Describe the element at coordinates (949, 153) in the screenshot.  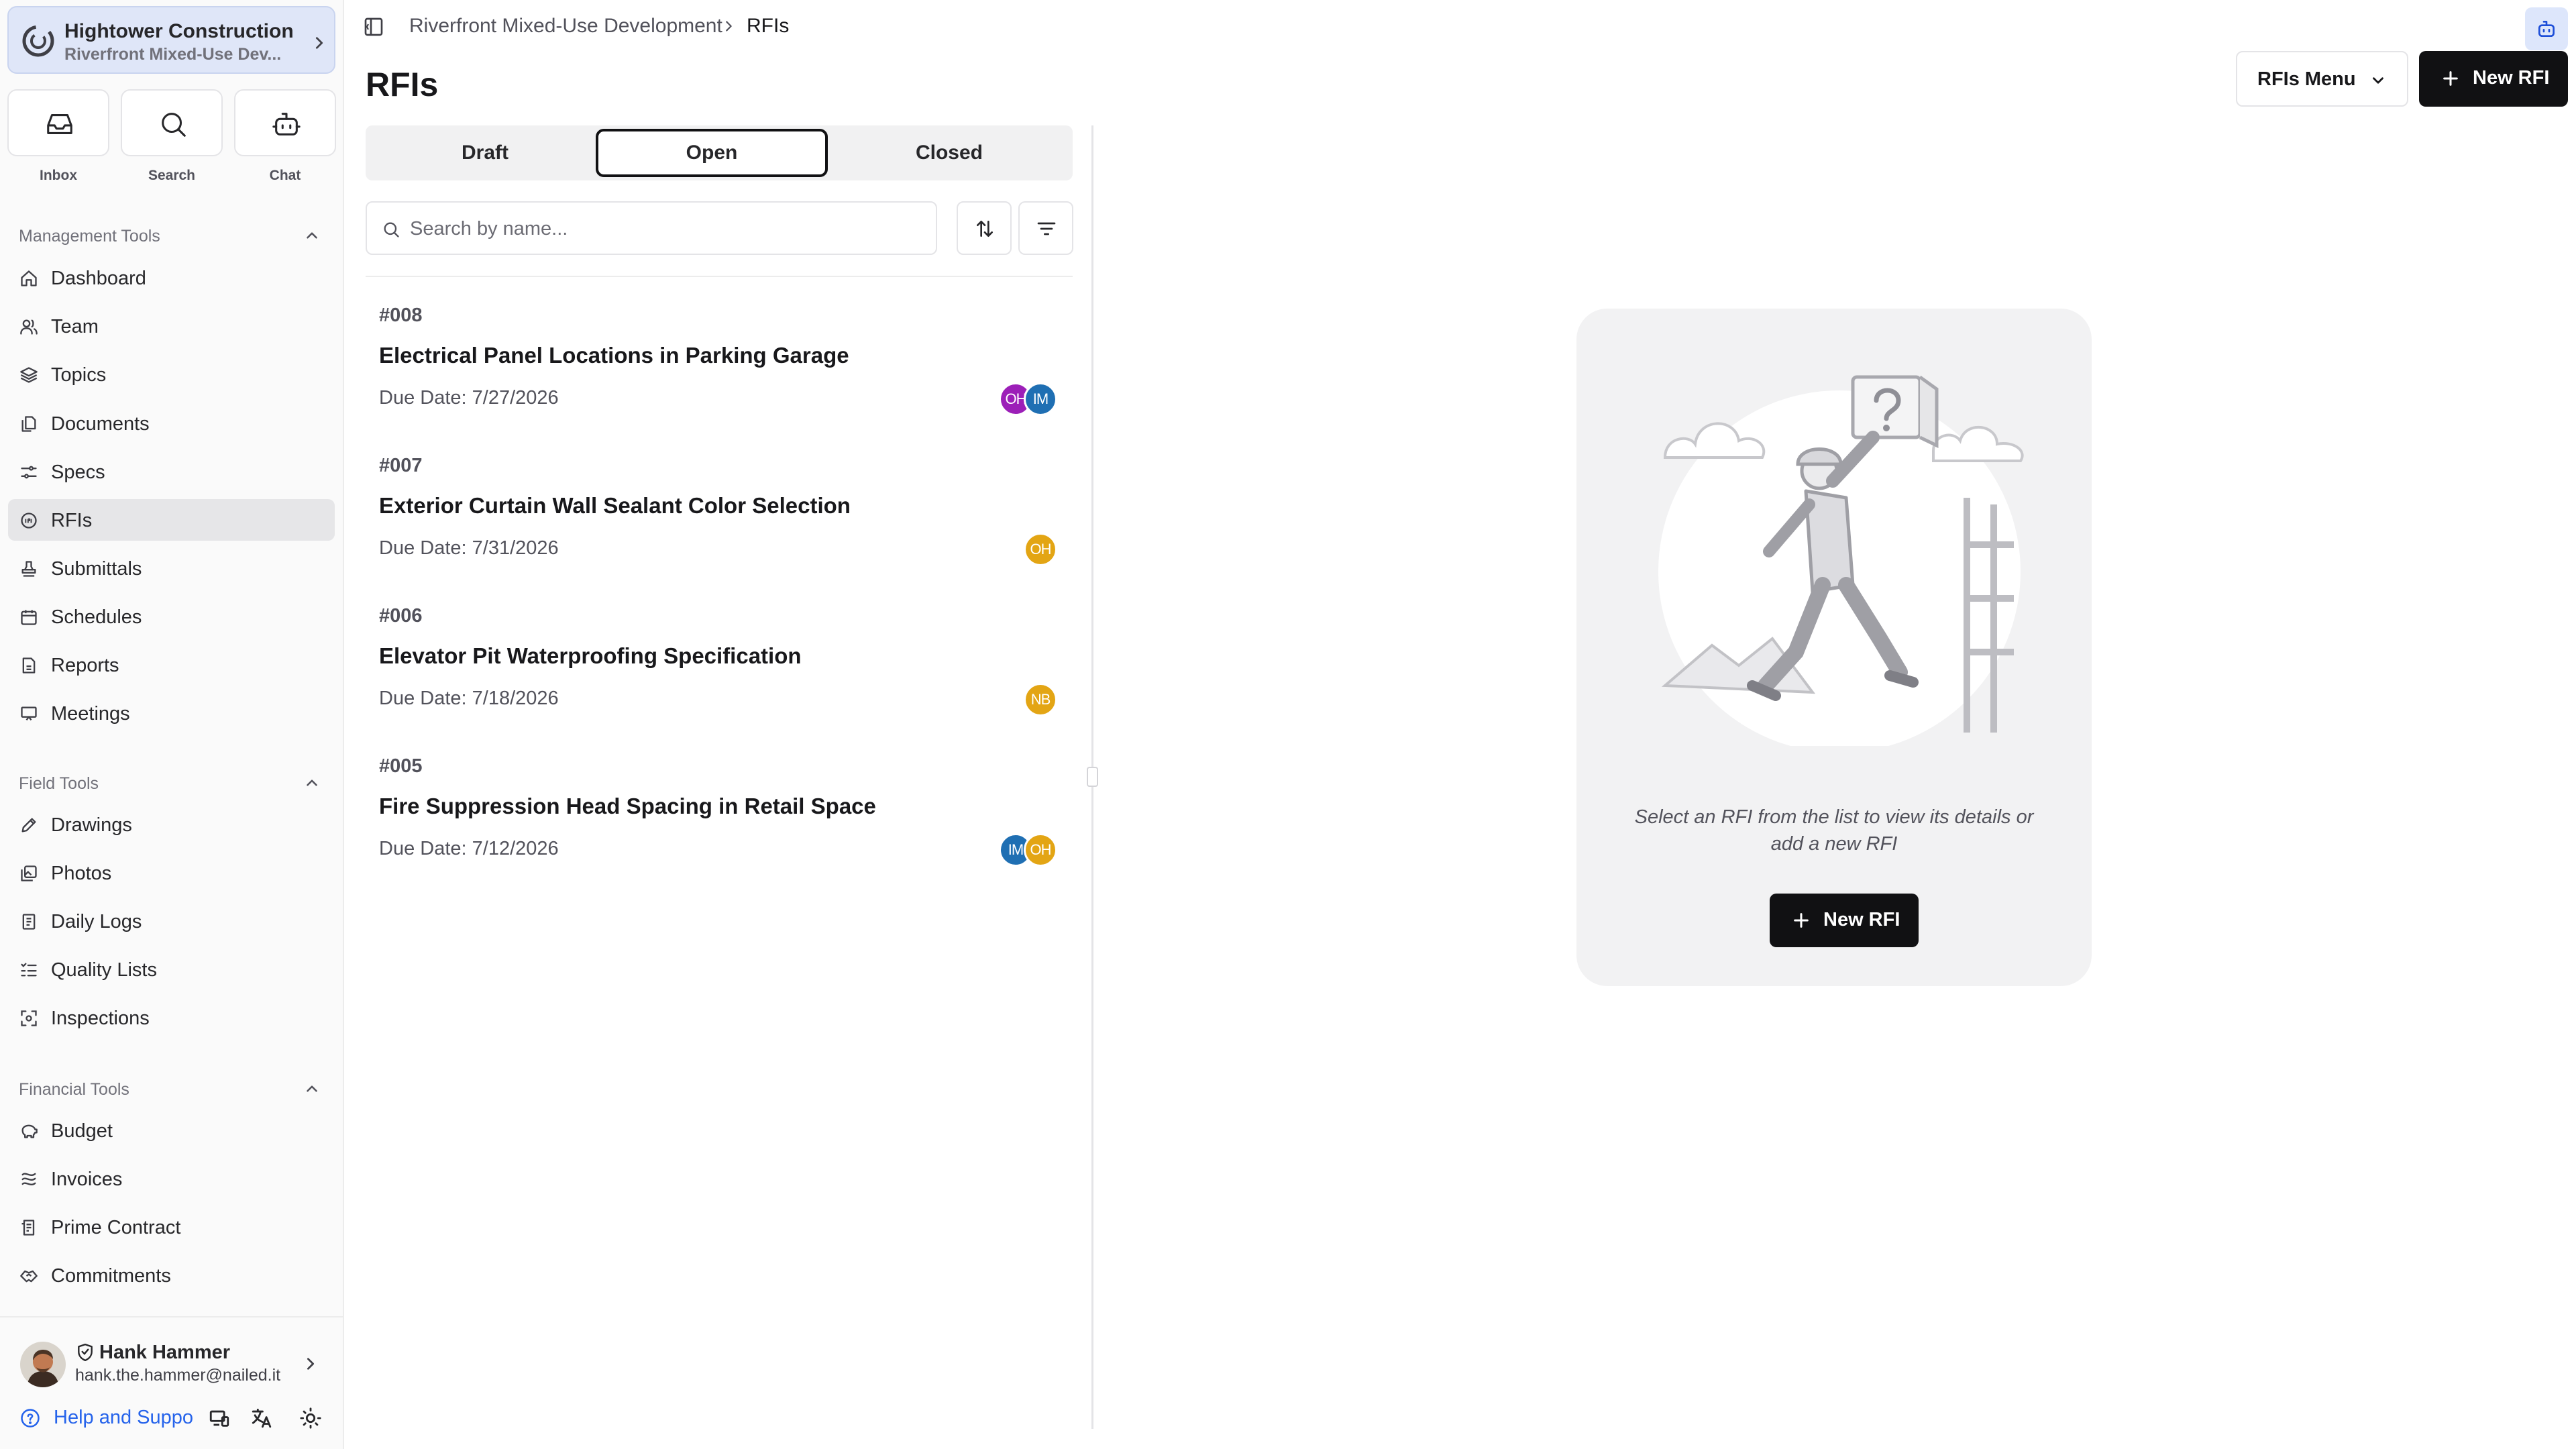
I see `tab-closed: Closed` at that location.